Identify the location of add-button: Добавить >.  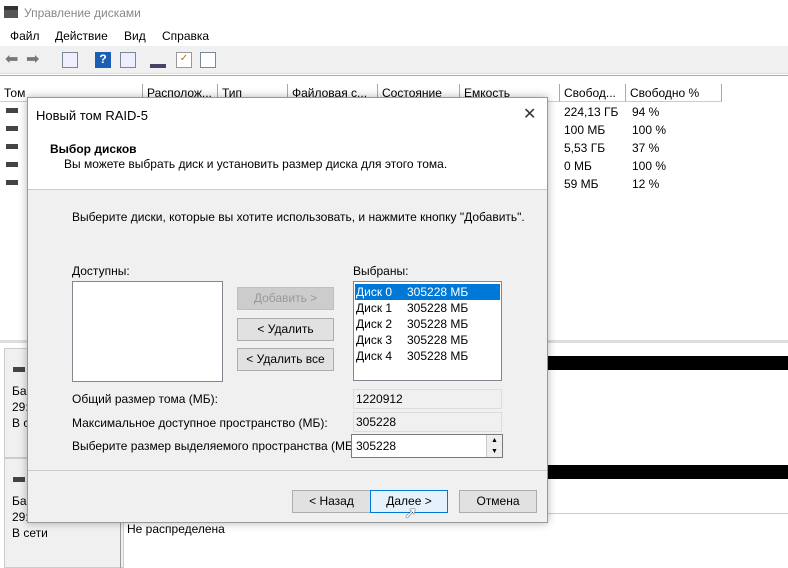
(285, 298).